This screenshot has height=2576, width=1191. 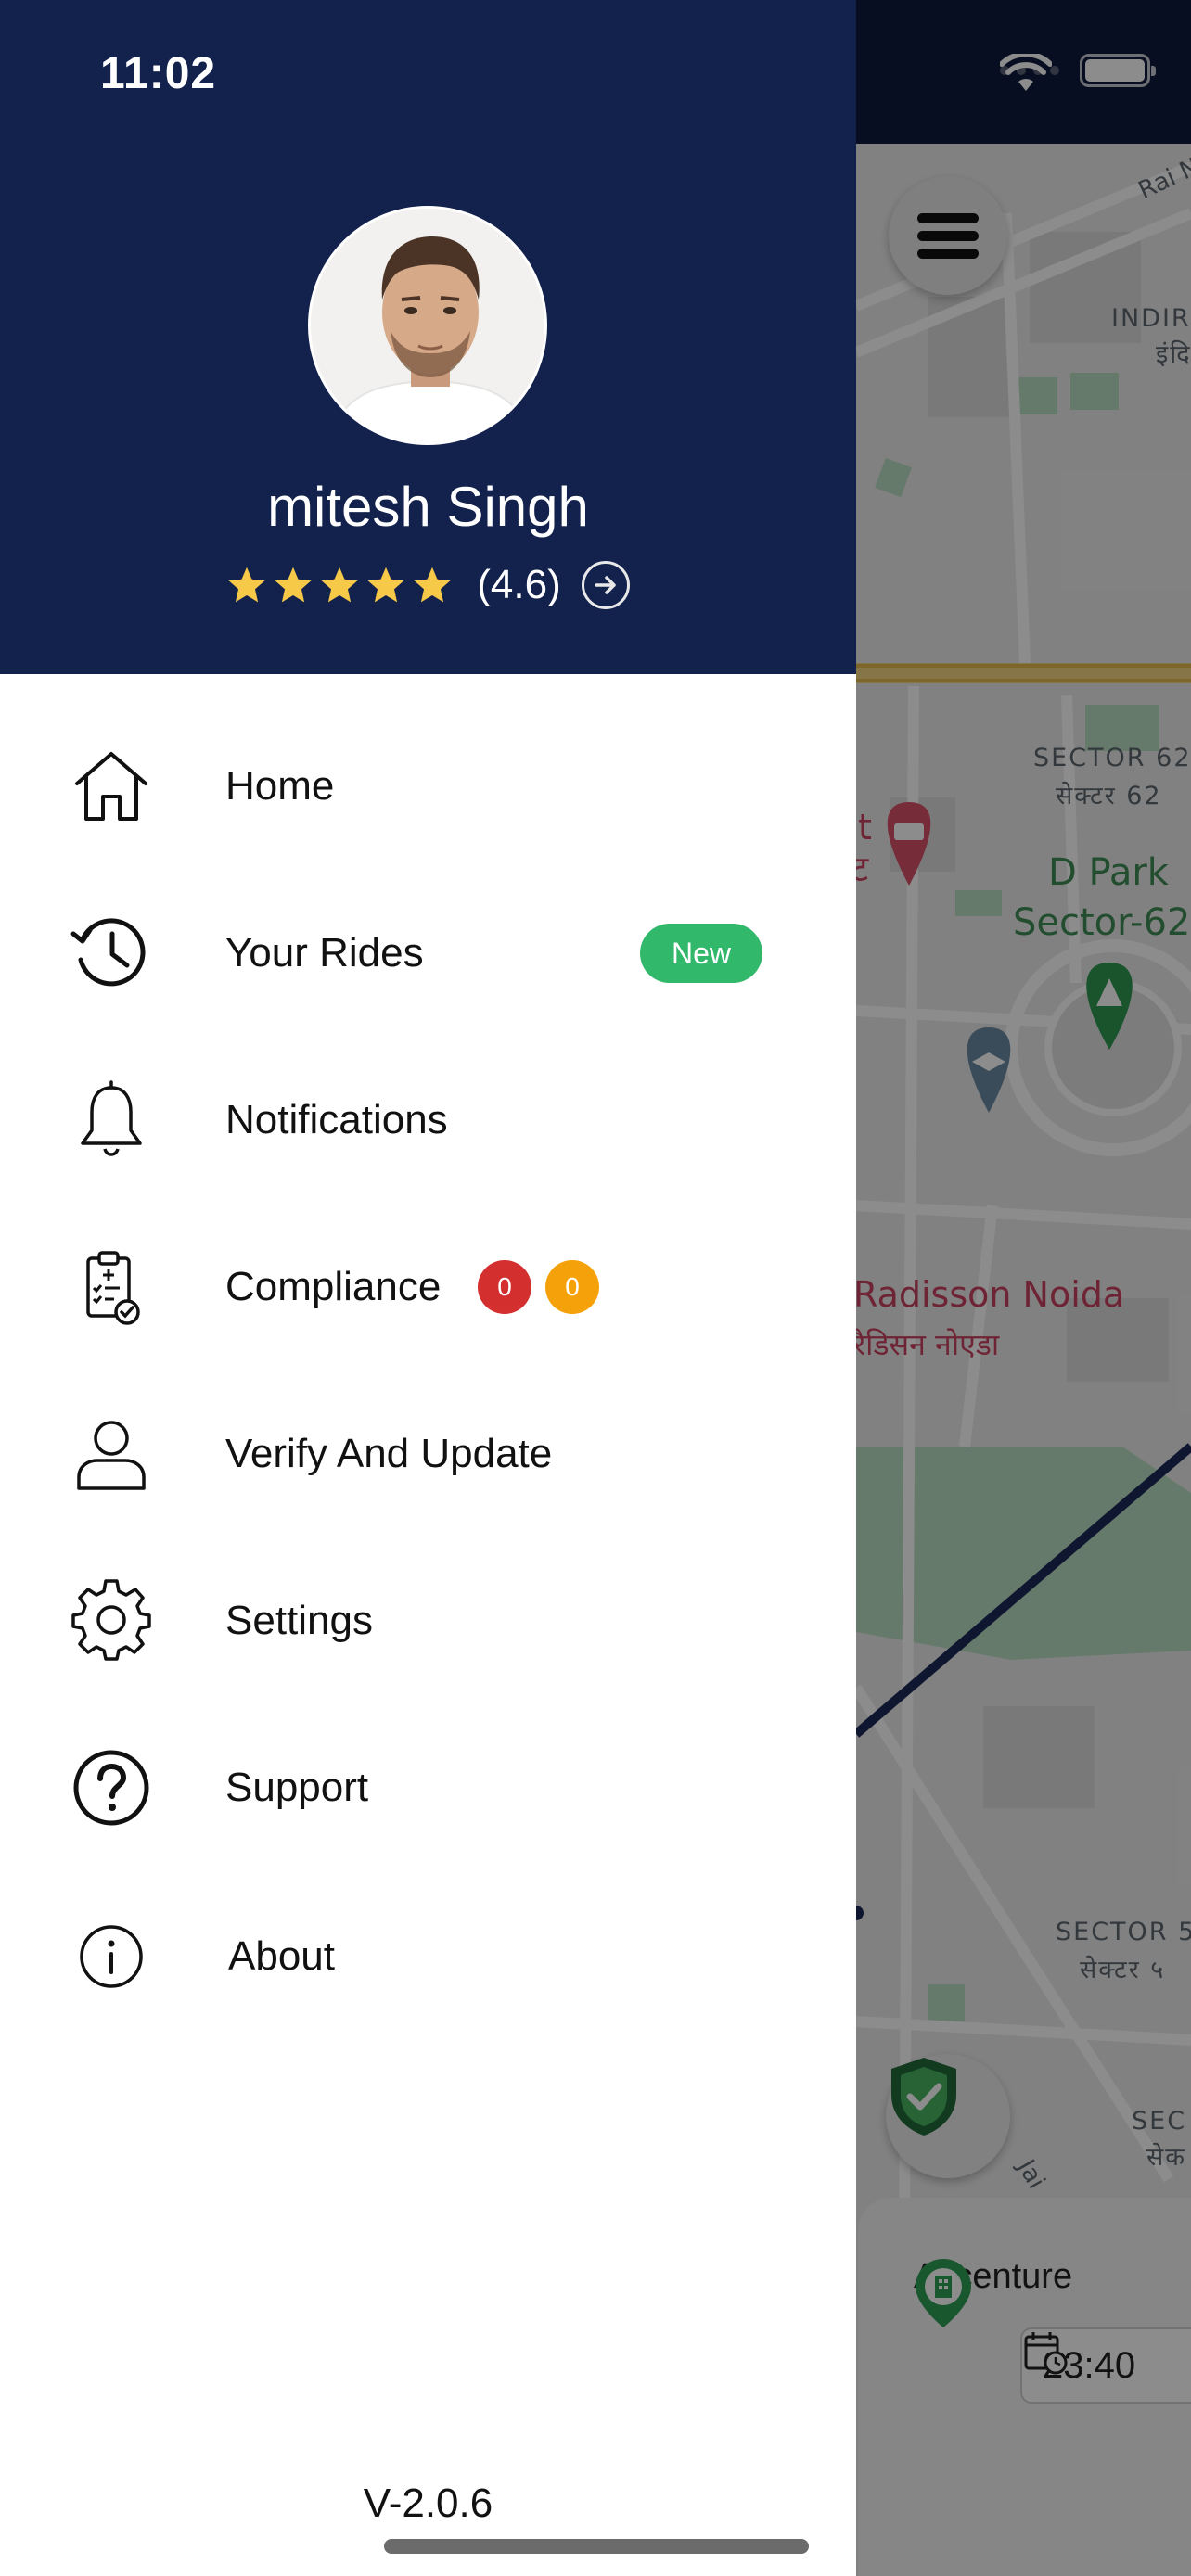 What do you see at coordinates (111, 786) in the screenshot?
I see `home-icon` at bounding box center [111, 786].